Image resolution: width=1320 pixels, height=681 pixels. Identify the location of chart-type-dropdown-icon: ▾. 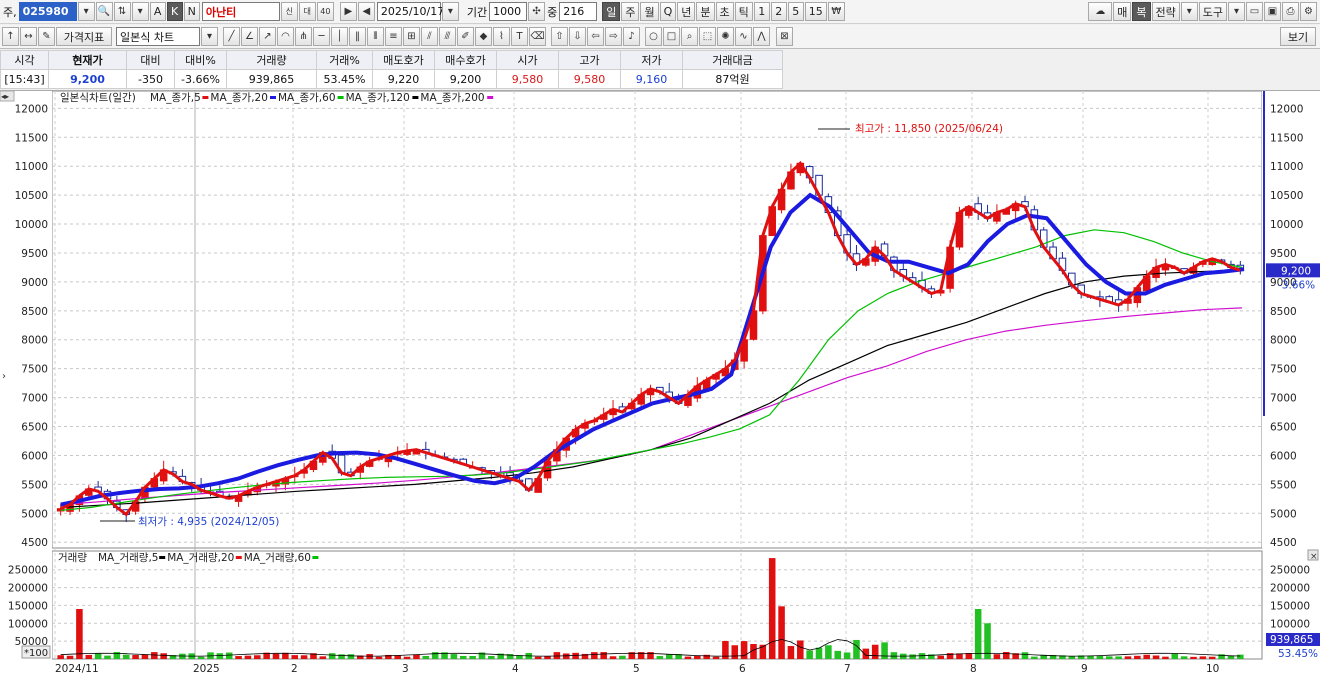
(209, 36).